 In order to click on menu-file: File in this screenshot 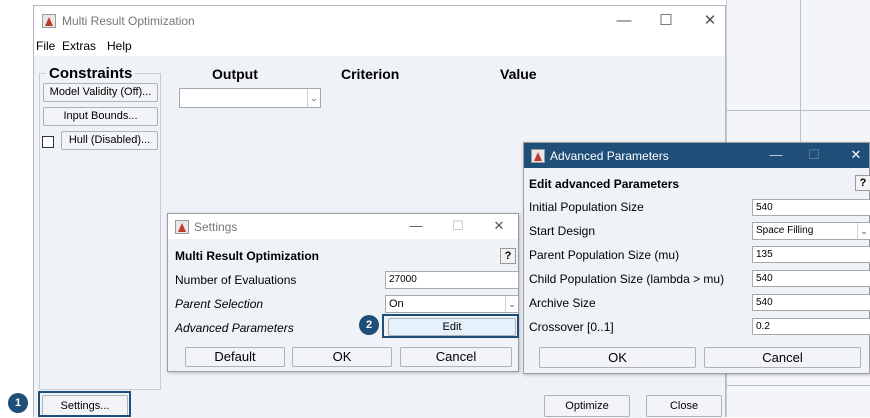, I will do `click(45, 46)`.